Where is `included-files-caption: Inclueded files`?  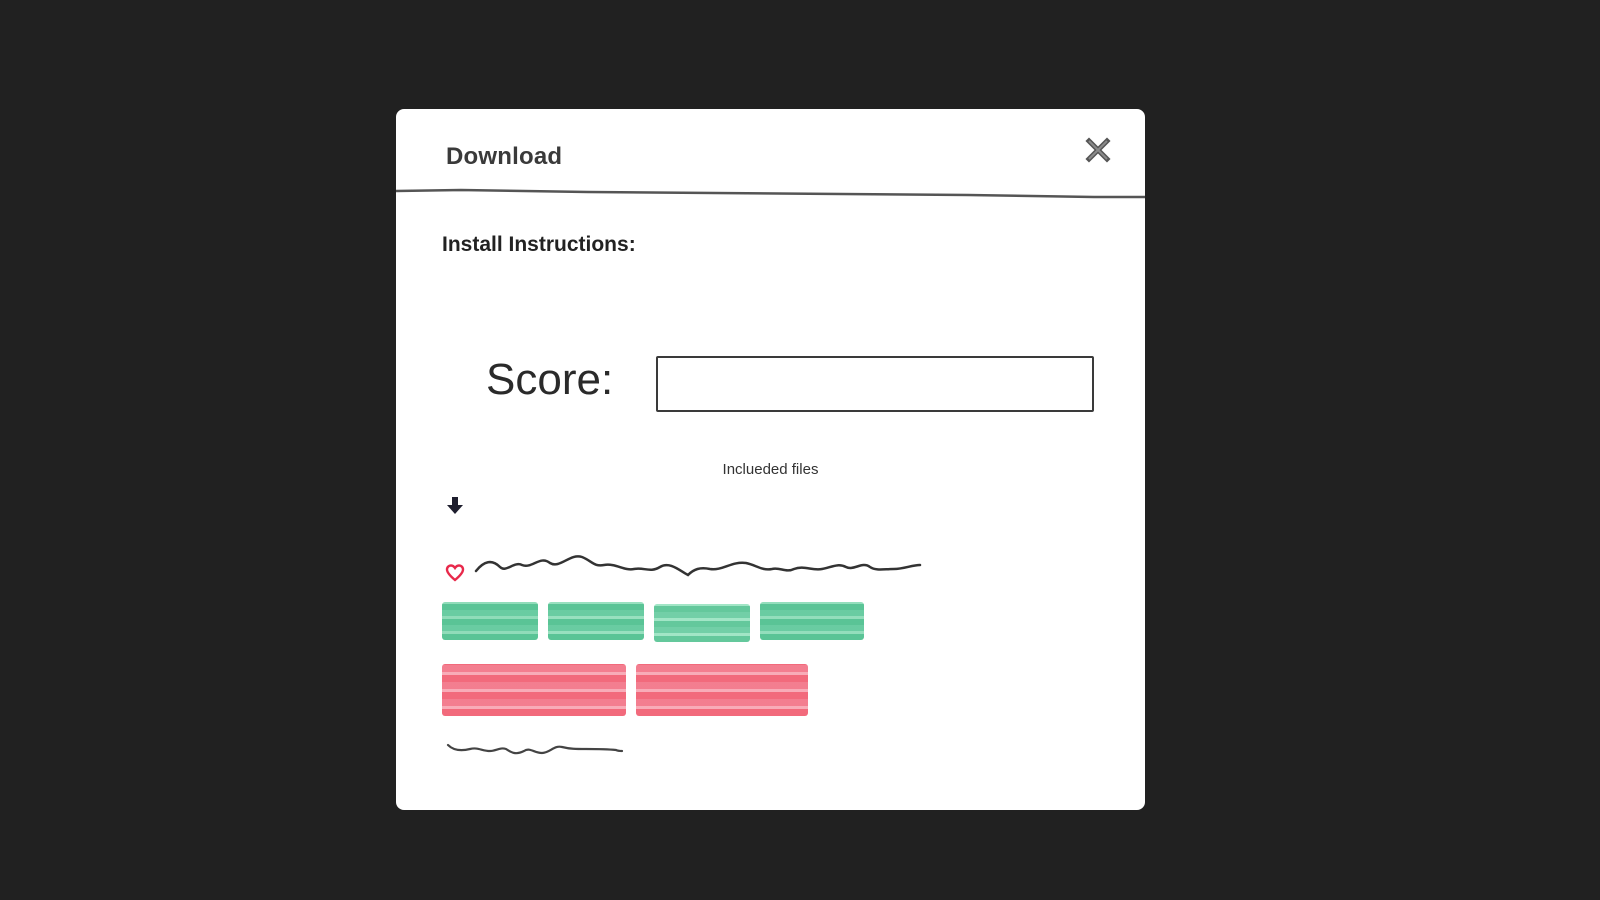 included-files-caption: Inclueded files is located at coordinates (770, 469).